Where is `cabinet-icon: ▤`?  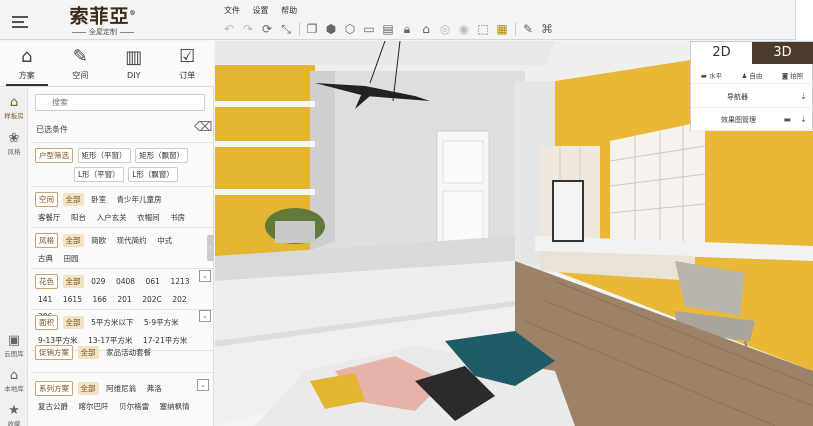
cabinet-icon: ▤ is located at coordinates (388, 29).